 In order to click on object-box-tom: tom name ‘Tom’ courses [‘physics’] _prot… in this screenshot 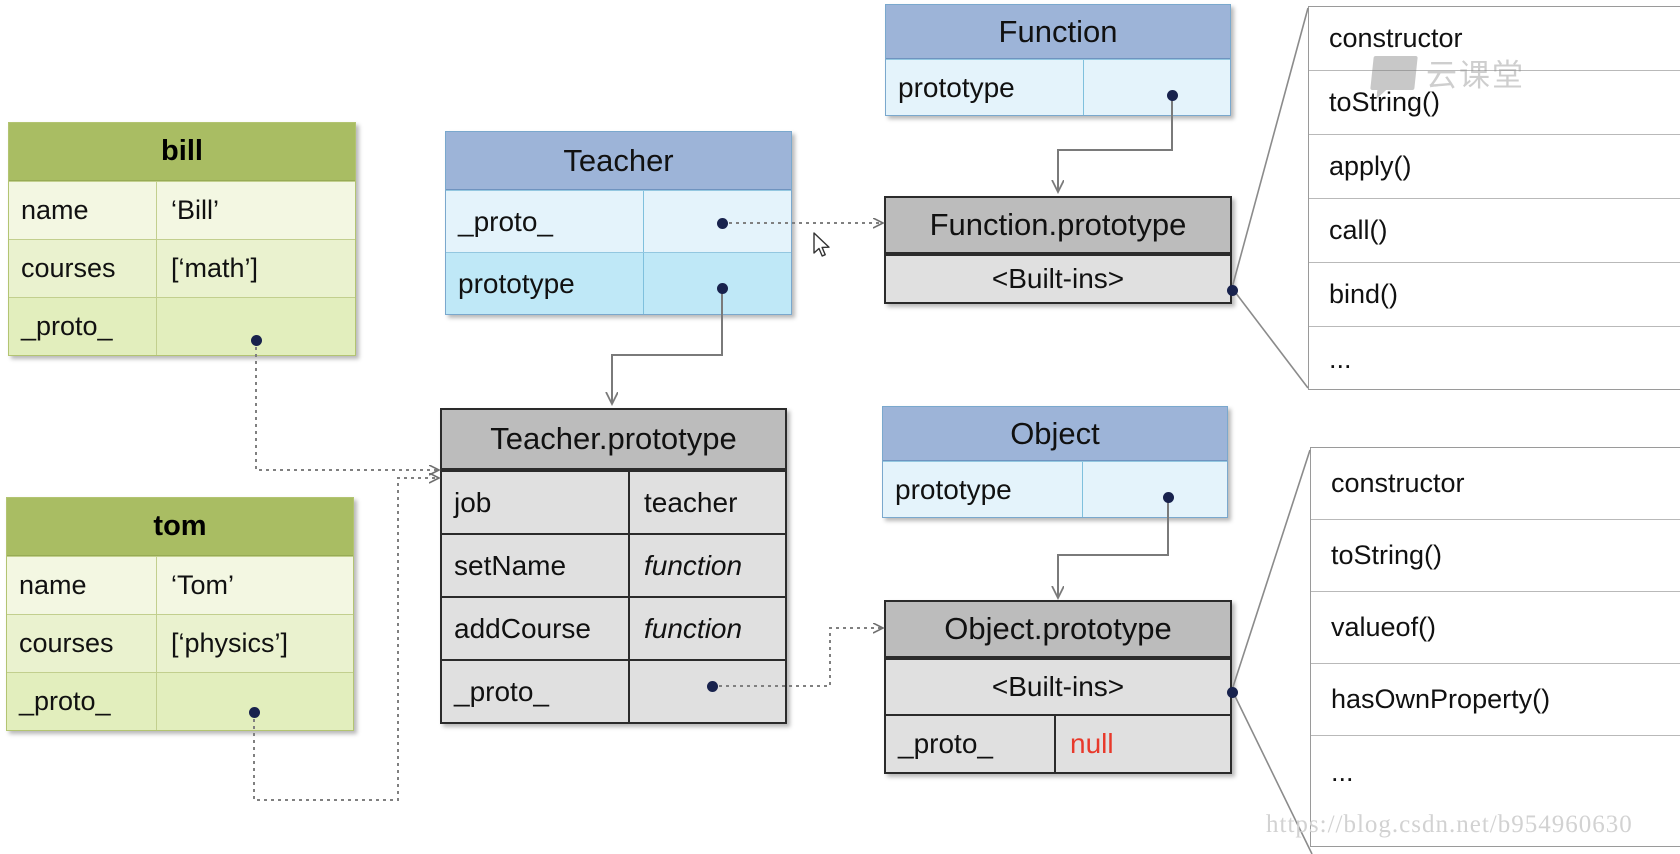, I will do `click(180, 614)`.